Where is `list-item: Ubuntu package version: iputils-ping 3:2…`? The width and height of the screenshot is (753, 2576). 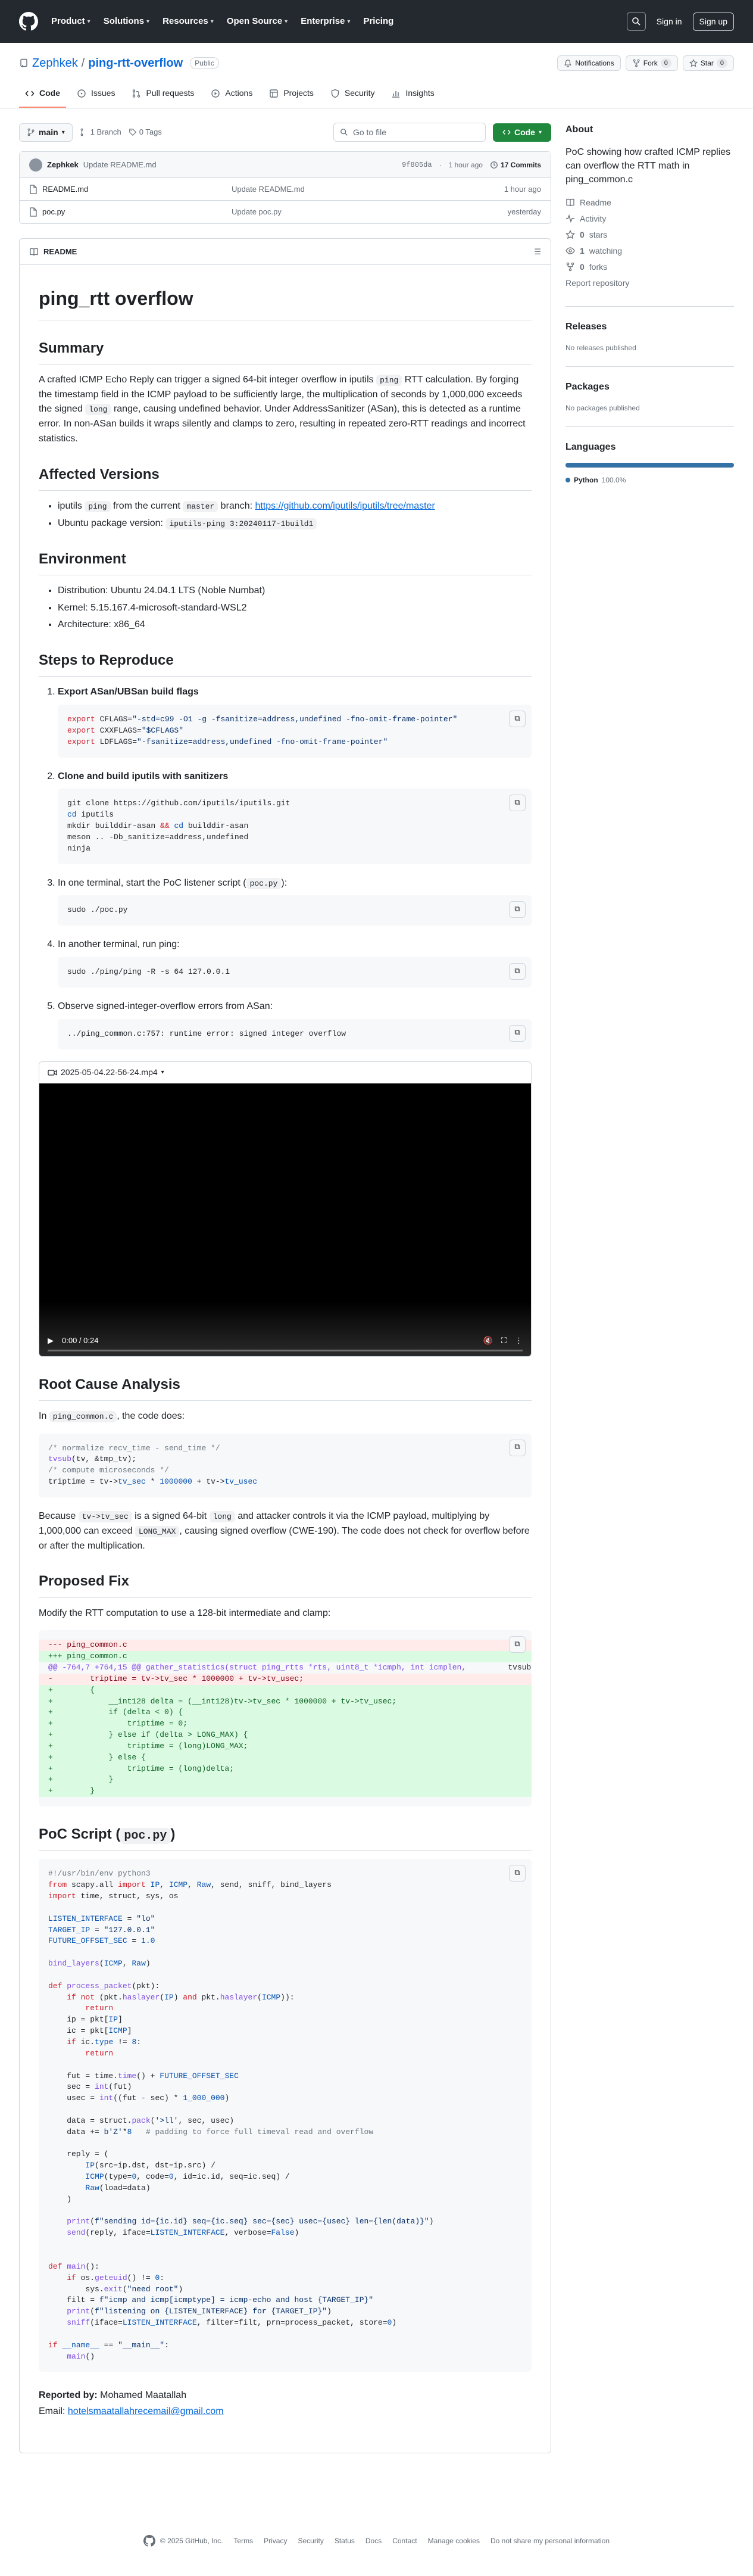
list-item: Ubuntu package version: iputils-ping 3:2… is located at coordinates (295, 523).